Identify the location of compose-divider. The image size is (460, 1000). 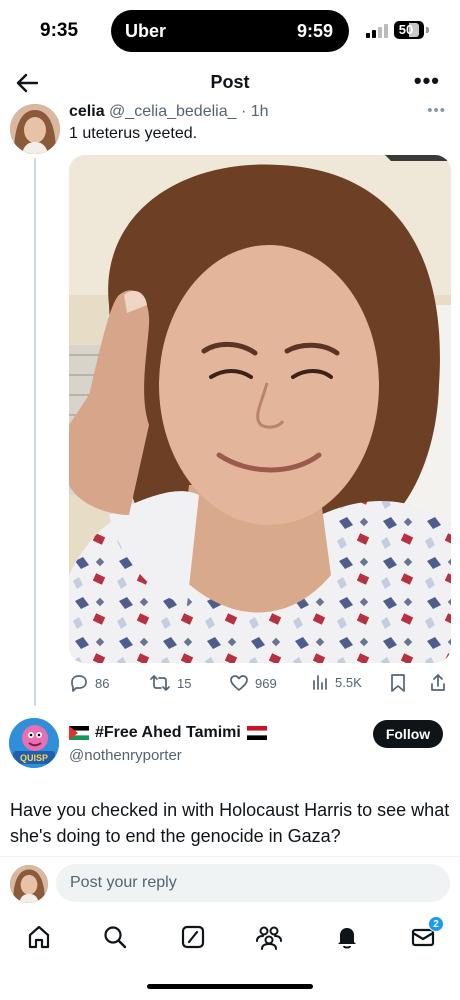
(230, 856).